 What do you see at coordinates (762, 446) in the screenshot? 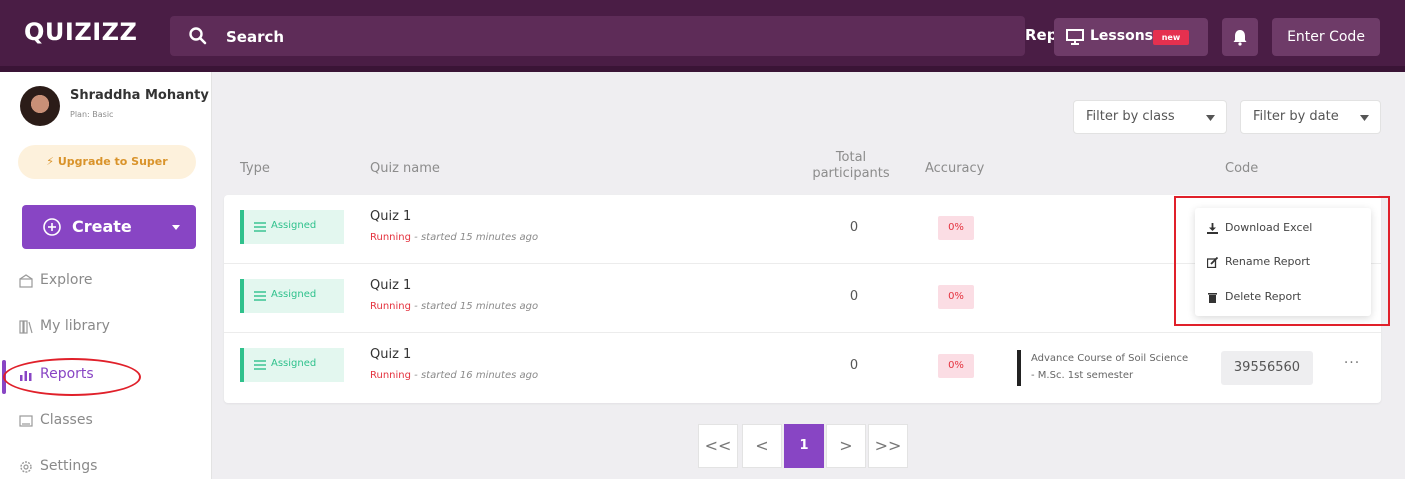
I see `pagination-prev: <` at bounding box center [762, 446].